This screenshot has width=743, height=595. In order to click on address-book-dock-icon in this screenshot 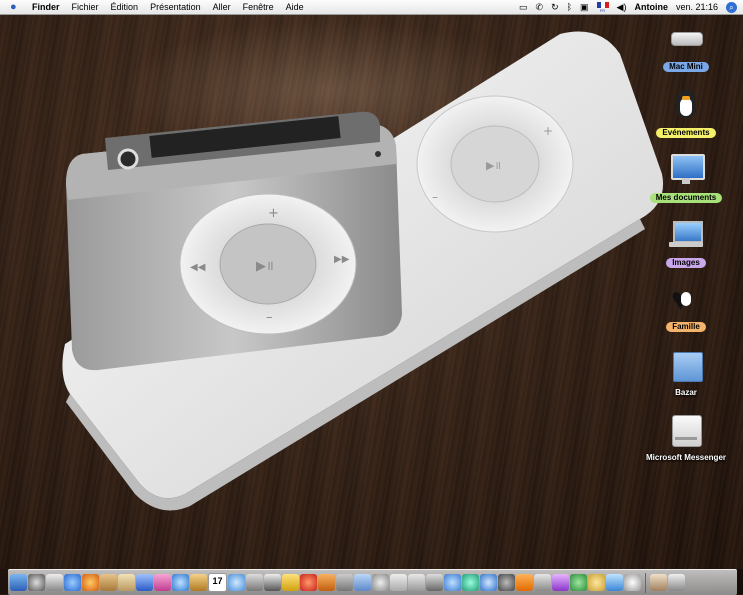, I will do `click(54, 582)`.